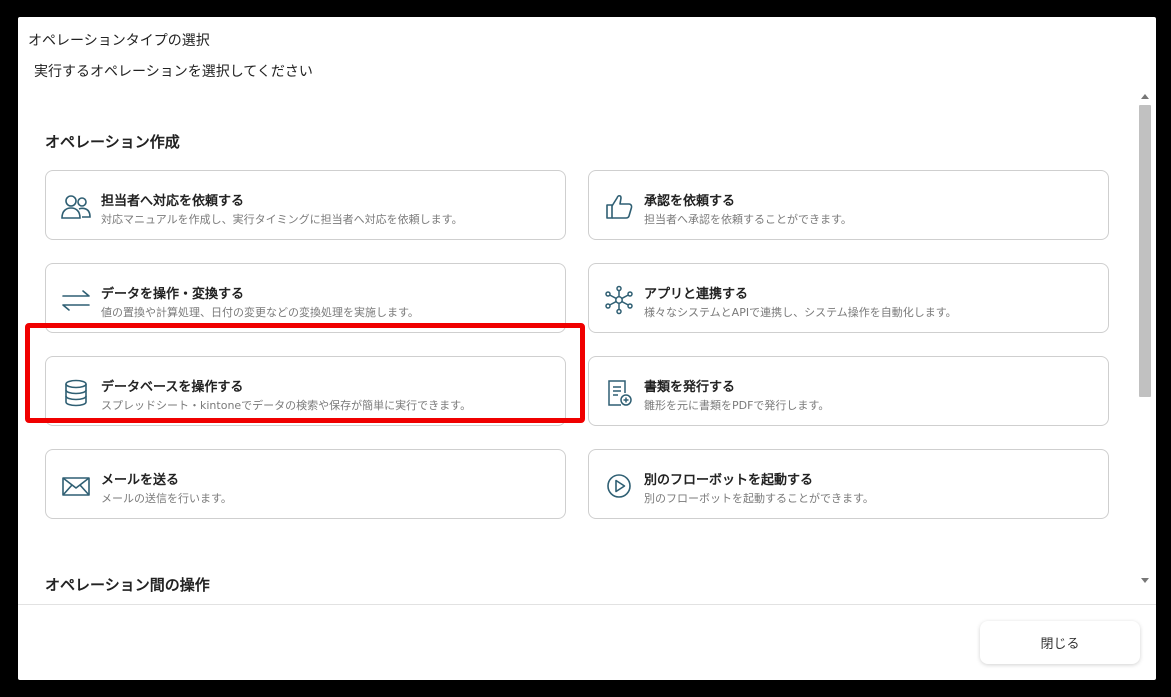 The image size is (1171, 697). What do you see at coordinates (173, 201) in the screenshot?
I see `card-title: 担当者へ対応を依頼する` at bounding box center [173, 201].